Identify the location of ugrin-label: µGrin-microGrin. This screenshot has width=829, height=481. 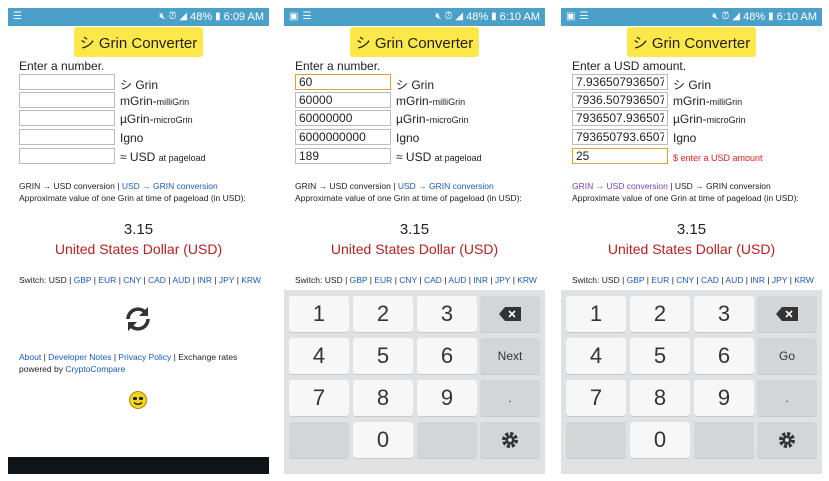
(432, 119).